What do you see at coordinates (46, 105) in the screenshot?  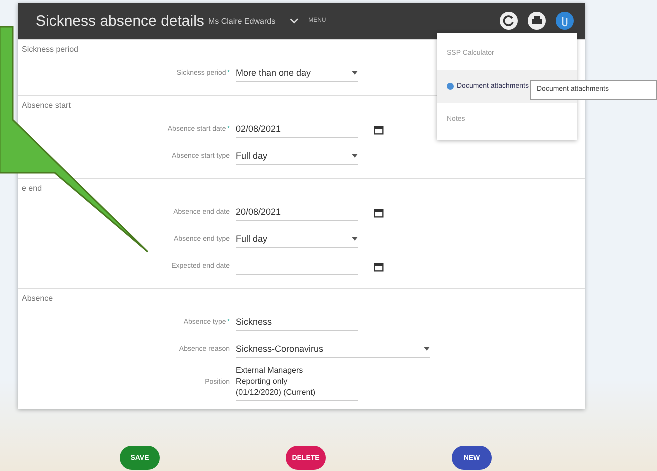 I see `section-title: Absence start` at bounding box center [46, 105].